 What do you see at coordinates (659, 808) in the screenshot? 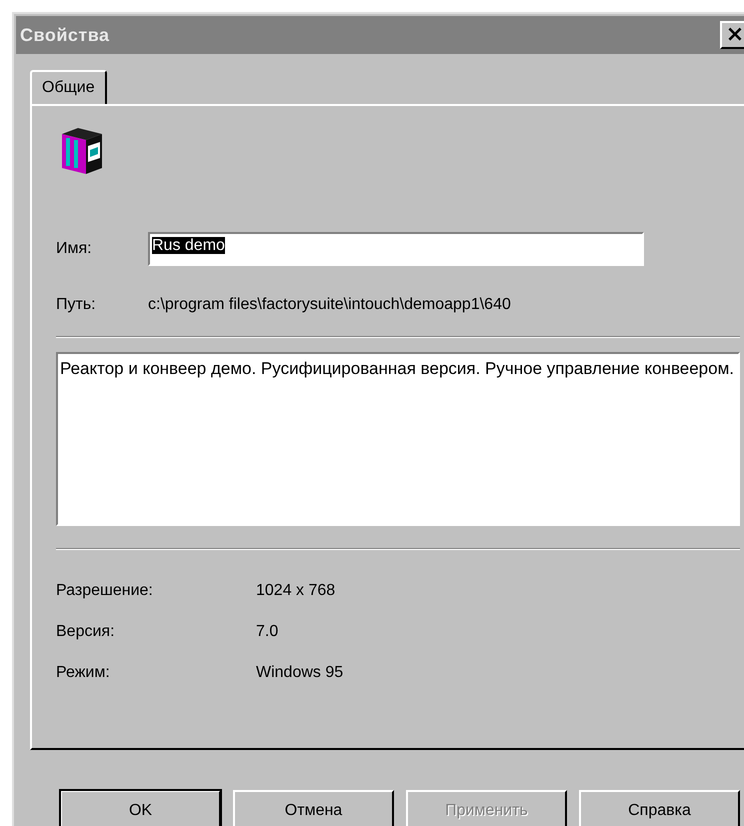
I see `dialog-button: Справка` at bounding box center [659, 808].